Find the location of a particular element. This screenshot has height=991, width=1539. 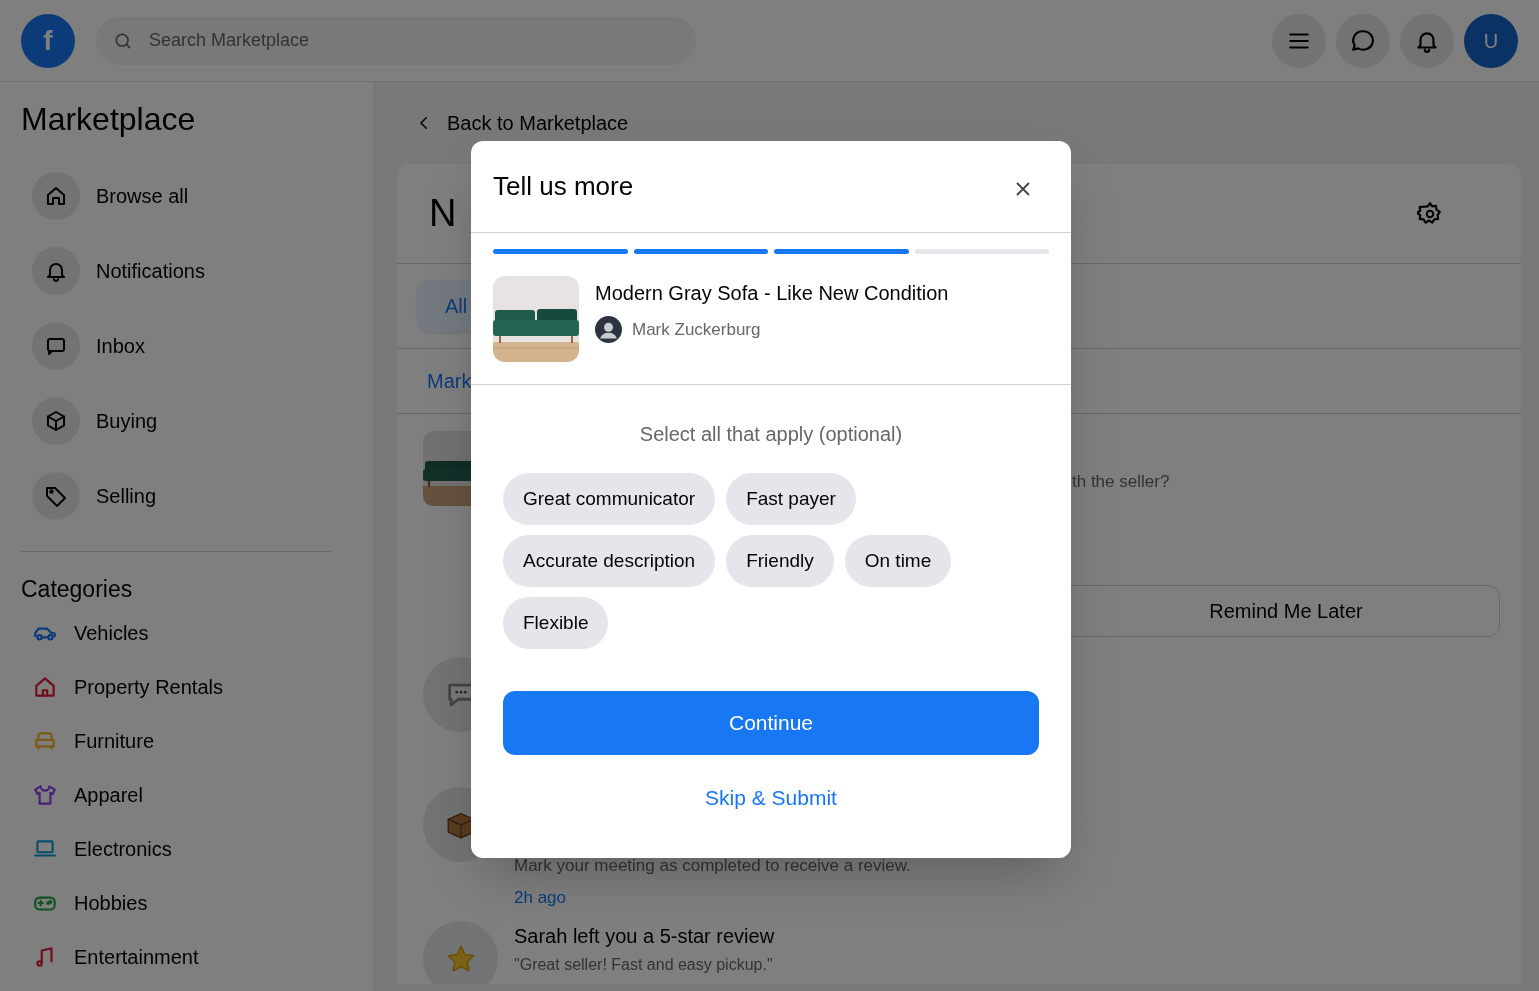

back-link: Back to Marketplace is located at coordinates (513, 123).